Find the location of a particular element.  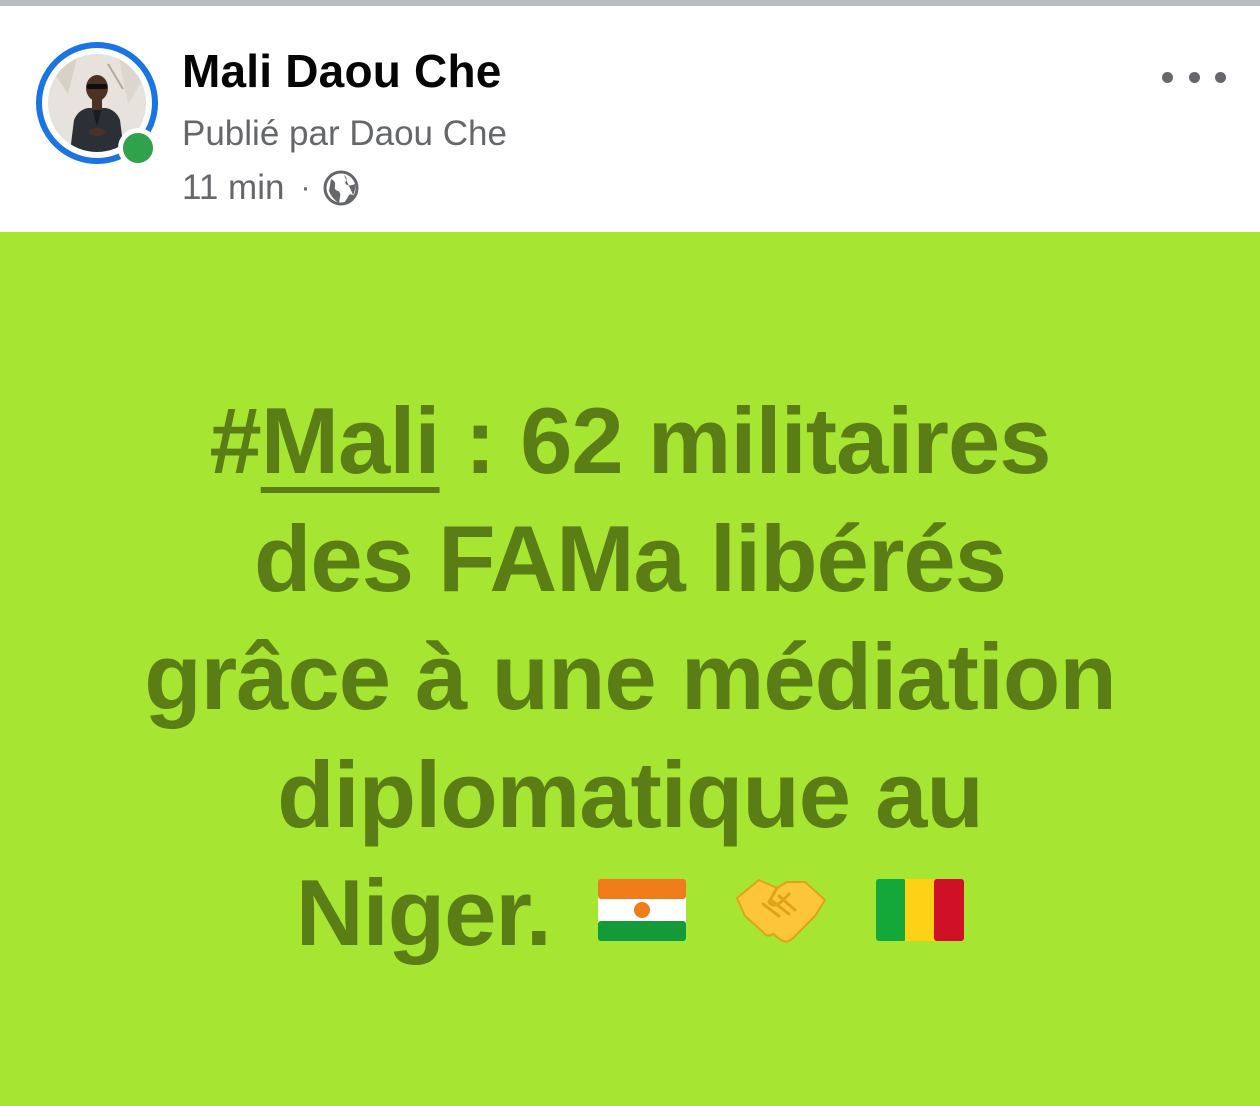

more-options-button is located at coordinates (1194, 77).